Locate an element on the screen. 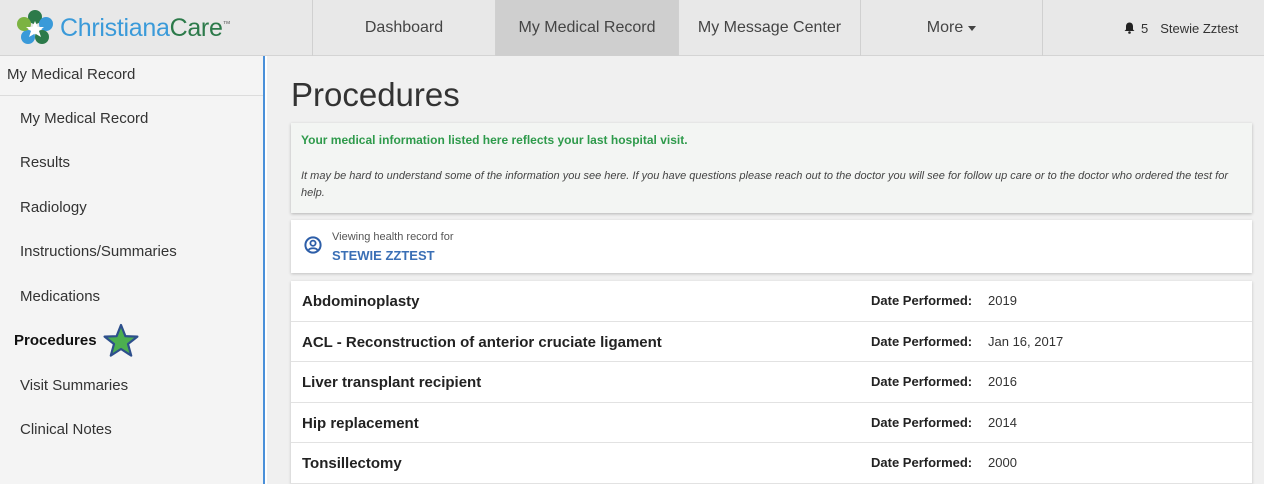 The image size is (1264, 484). user-area: 5 Stewie Zztest is located at coordinates (1153, 28).